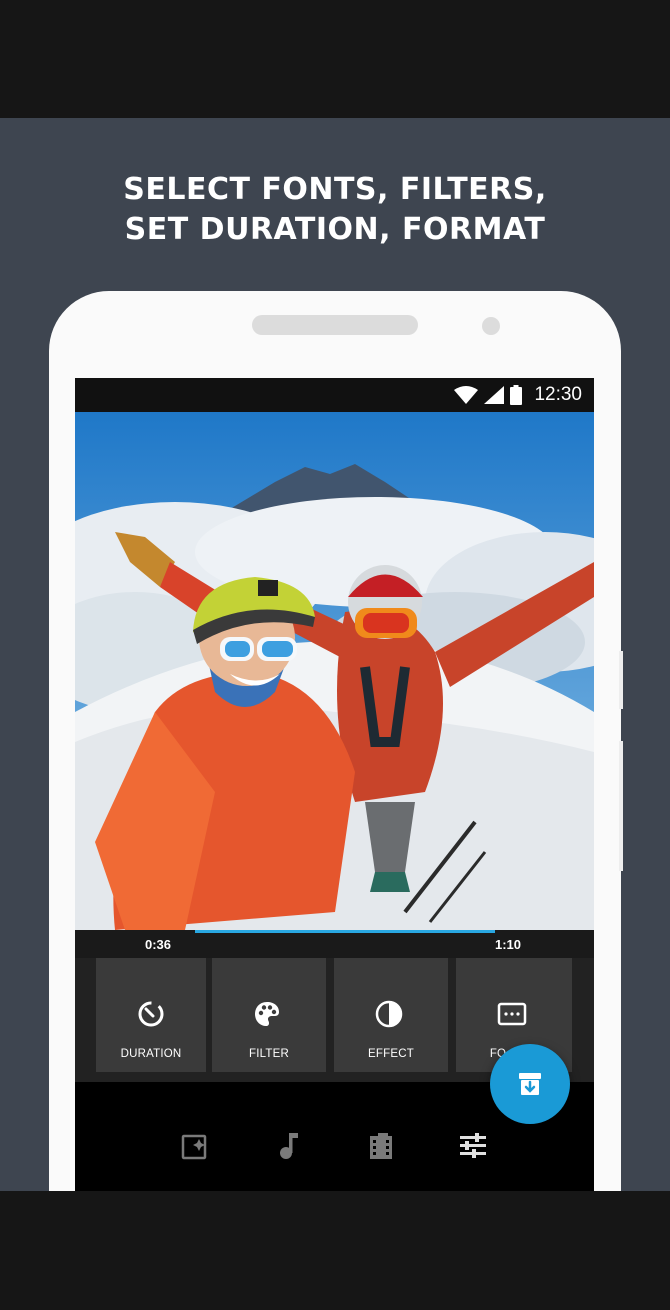 The image size is (670, 1310). I want to click on phone-speaker, so click(335, 325).